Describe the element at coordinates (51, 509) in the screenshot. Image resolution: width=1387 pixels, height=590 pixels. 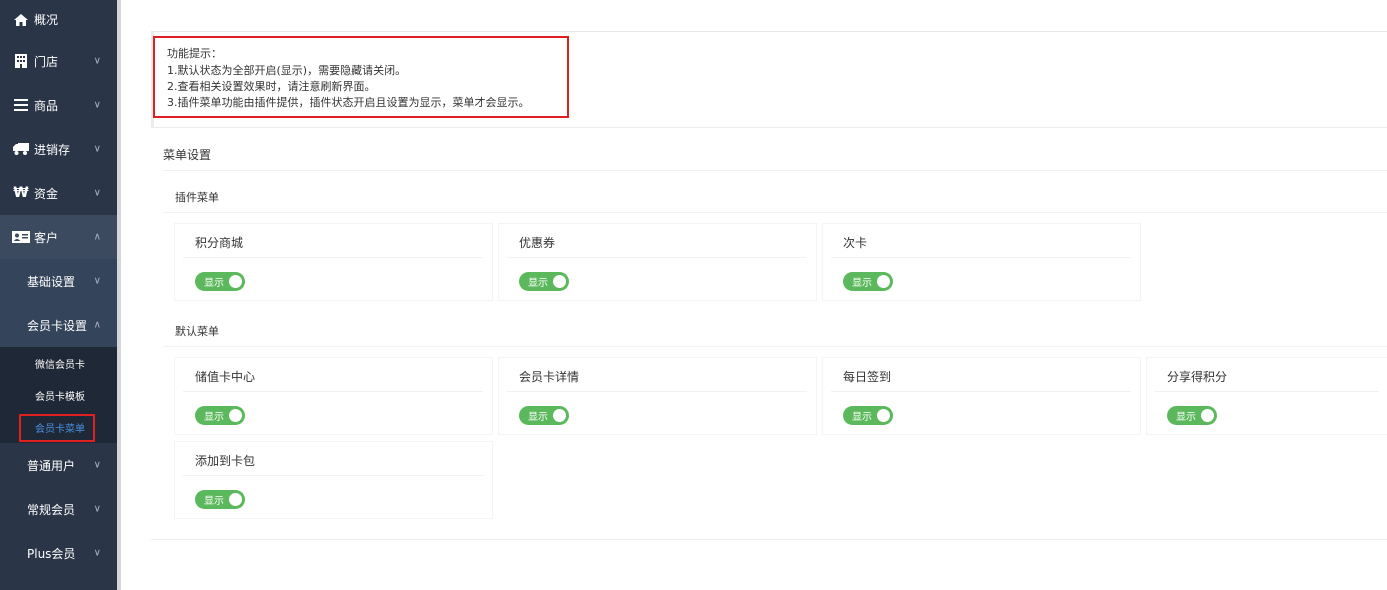
I see `sidebar-item-label: 常规会员` at that location.